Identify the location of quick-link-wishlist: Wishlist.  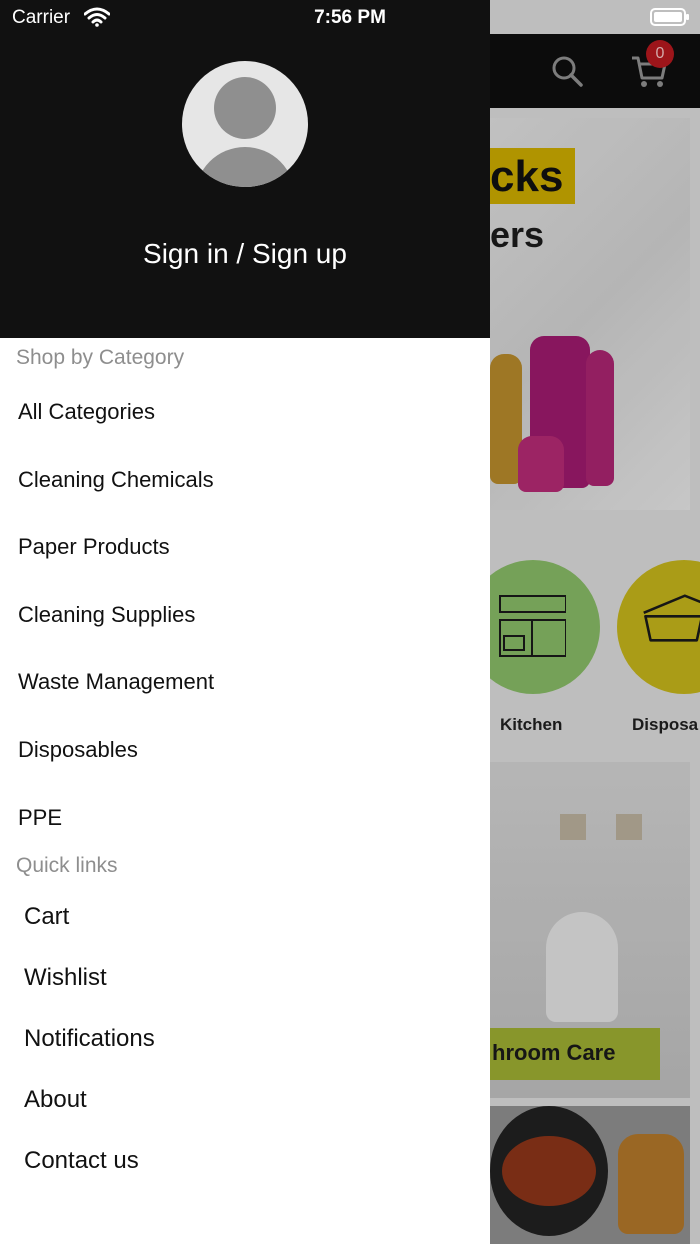
(65, 978).